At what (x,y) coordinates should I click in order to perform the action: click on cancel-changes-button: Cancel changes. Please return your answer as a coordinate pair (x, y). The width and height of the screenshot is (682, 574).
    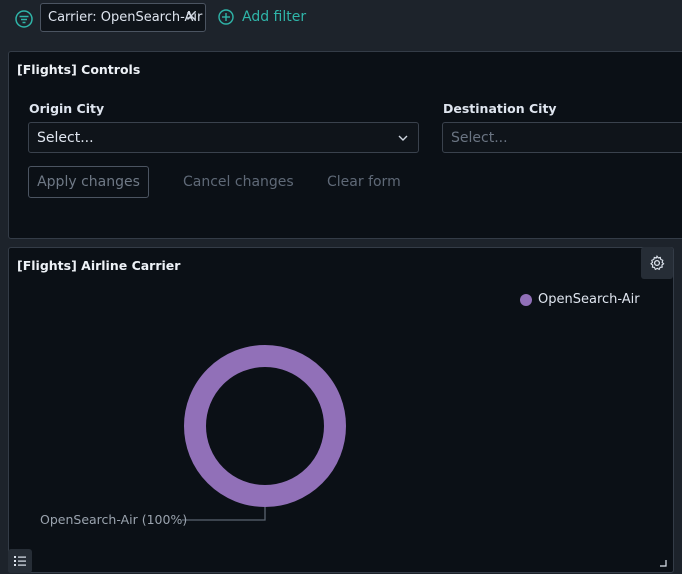
    Looking at the image, I should click on (238, 182).